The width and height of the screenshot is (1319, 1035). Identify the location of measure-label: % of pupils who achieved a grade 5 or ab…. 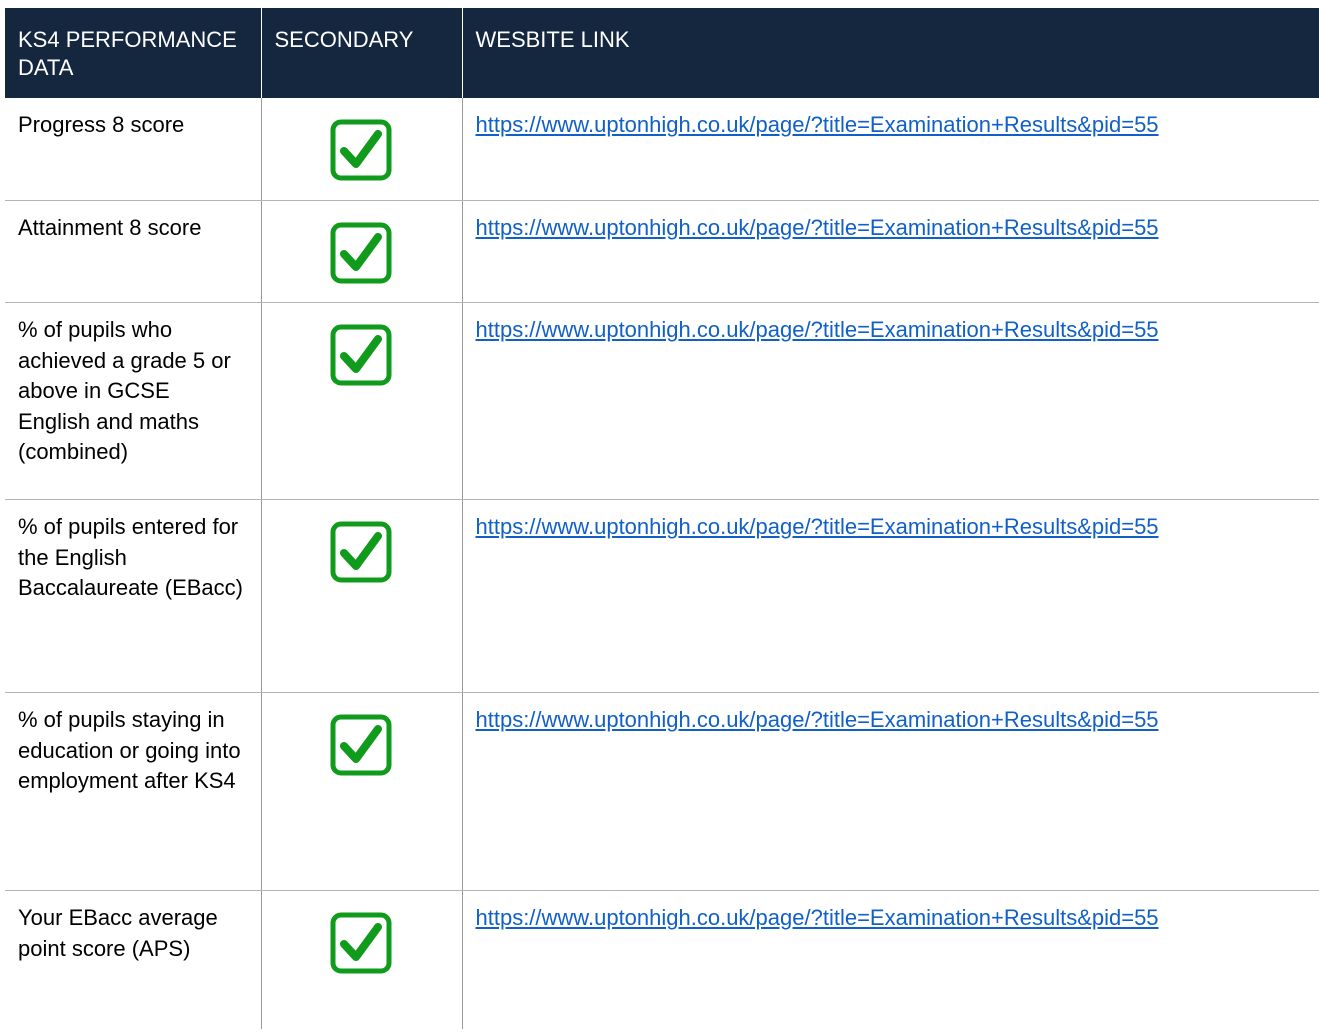
(133, 401).